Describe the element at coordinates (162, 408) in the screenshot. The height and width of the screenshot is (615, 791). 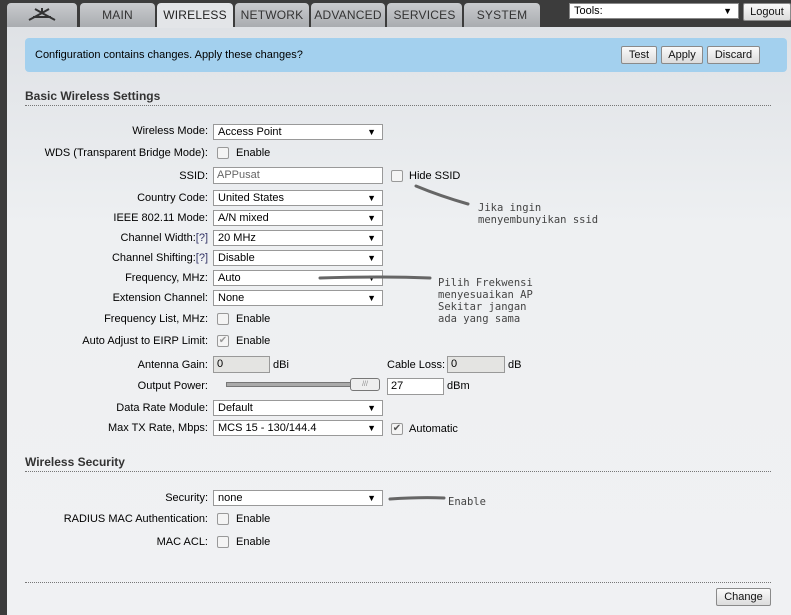
I see `data-rate-label: Data Rate Module:` at that location.